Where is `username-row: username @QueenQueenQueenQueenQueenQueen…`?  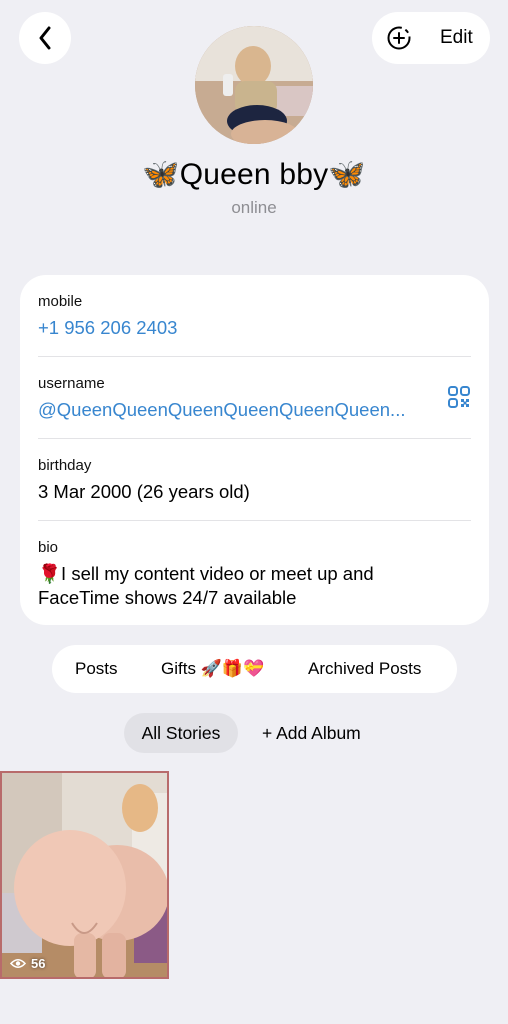
username-row: username @QueenQueenQueenQueenQueenQueen… is located at coordinates (254, 398).